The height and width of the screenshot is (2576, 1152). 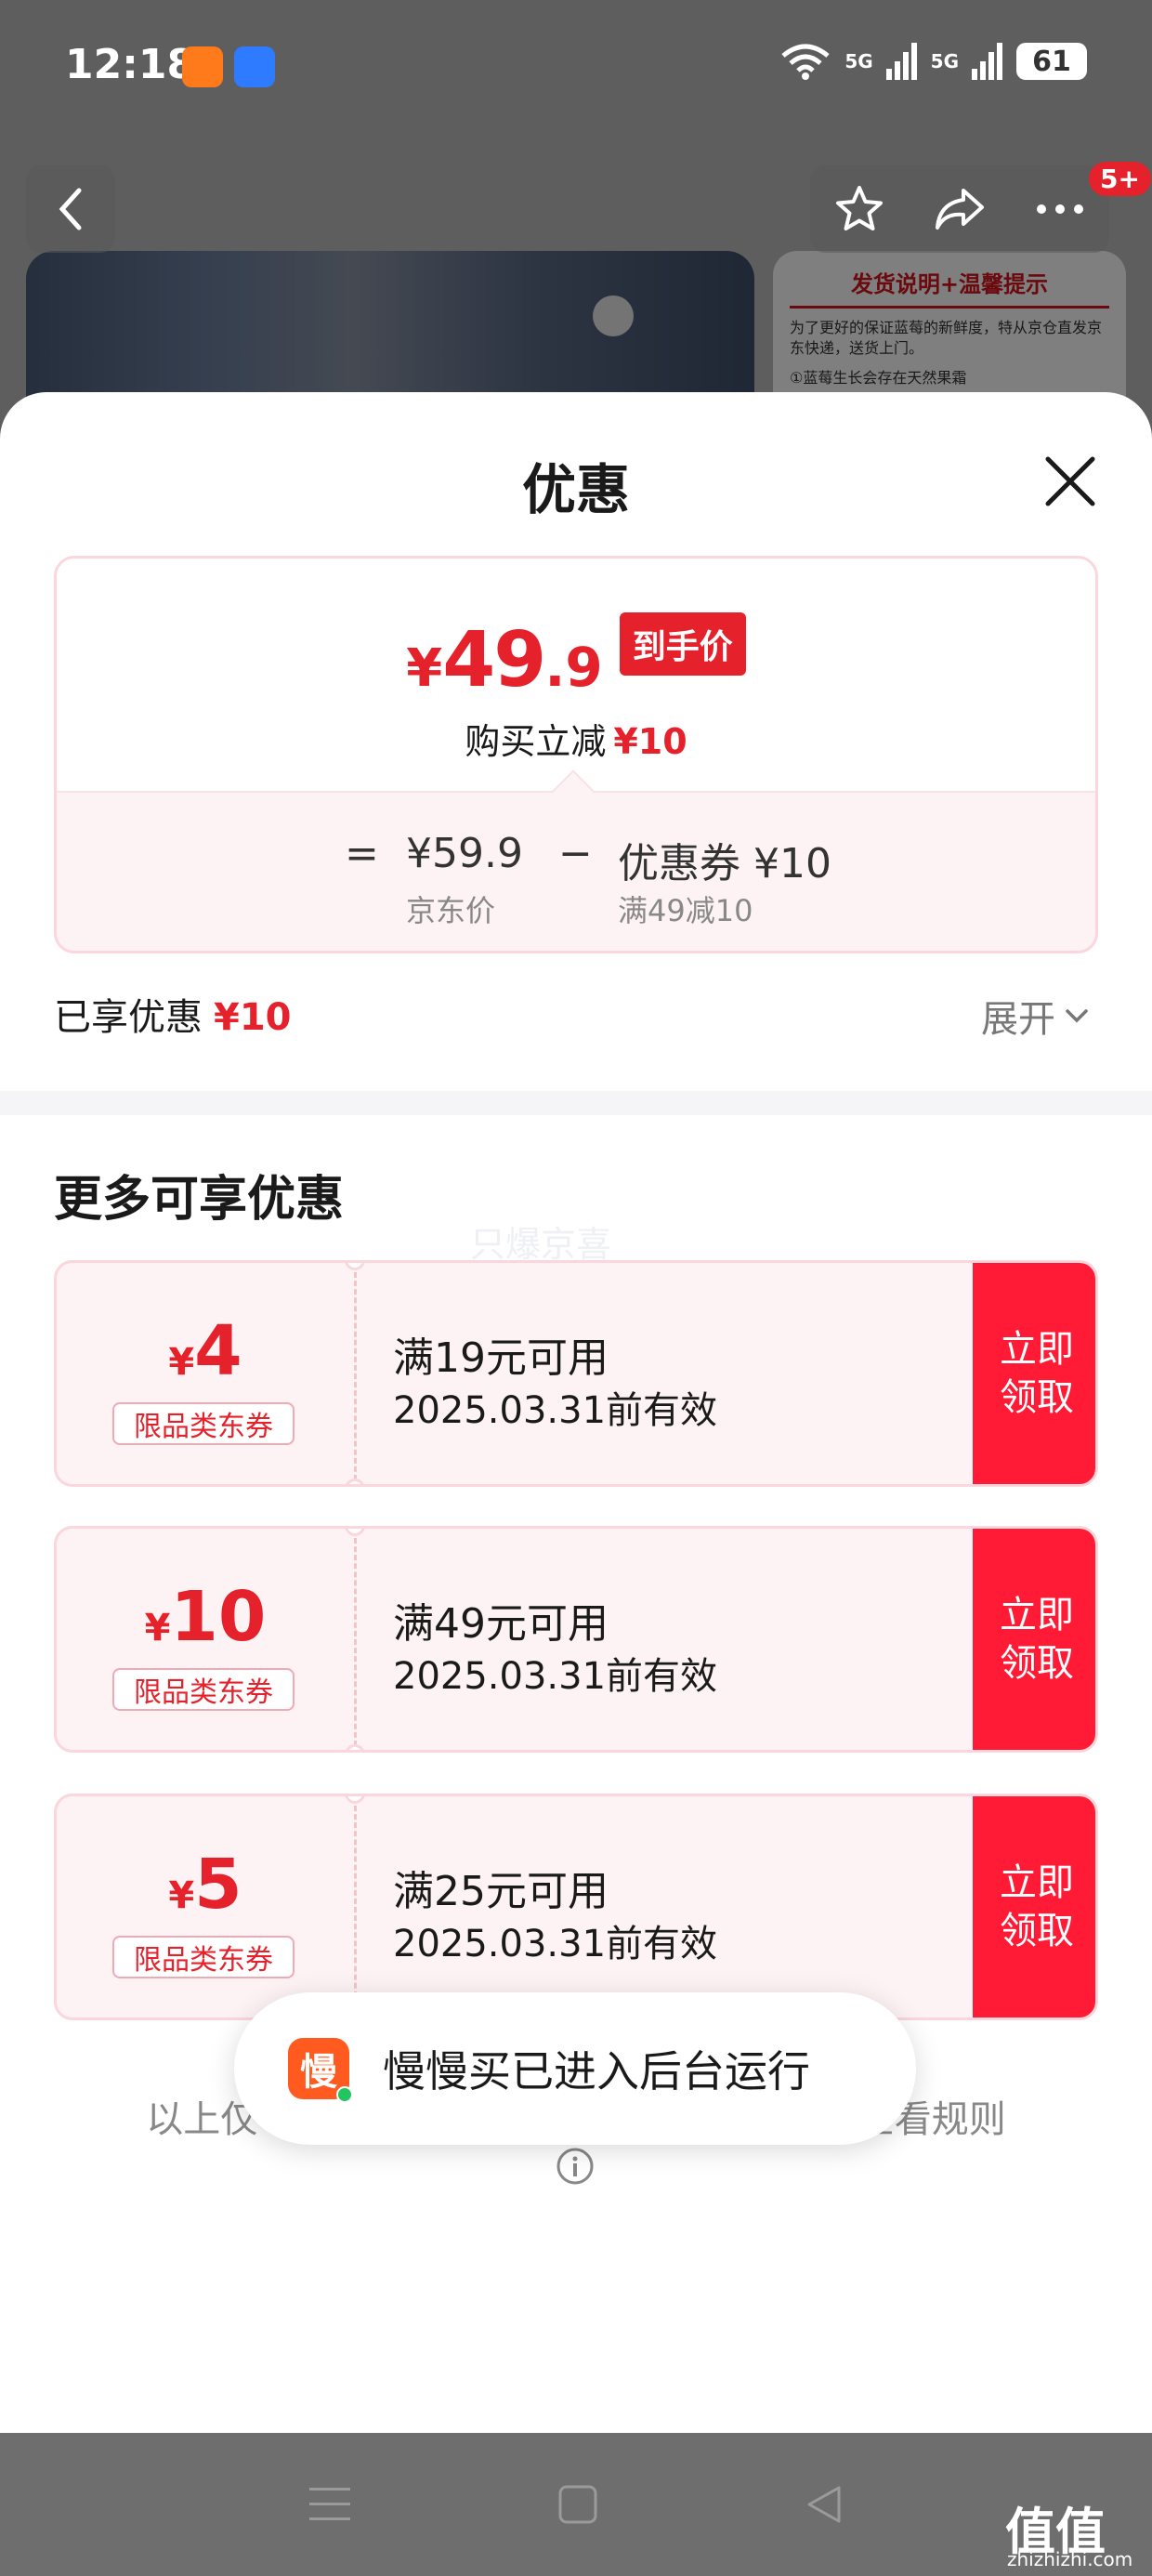 I want to click on expand-button: 展开, so click(x=1035, y=1016).